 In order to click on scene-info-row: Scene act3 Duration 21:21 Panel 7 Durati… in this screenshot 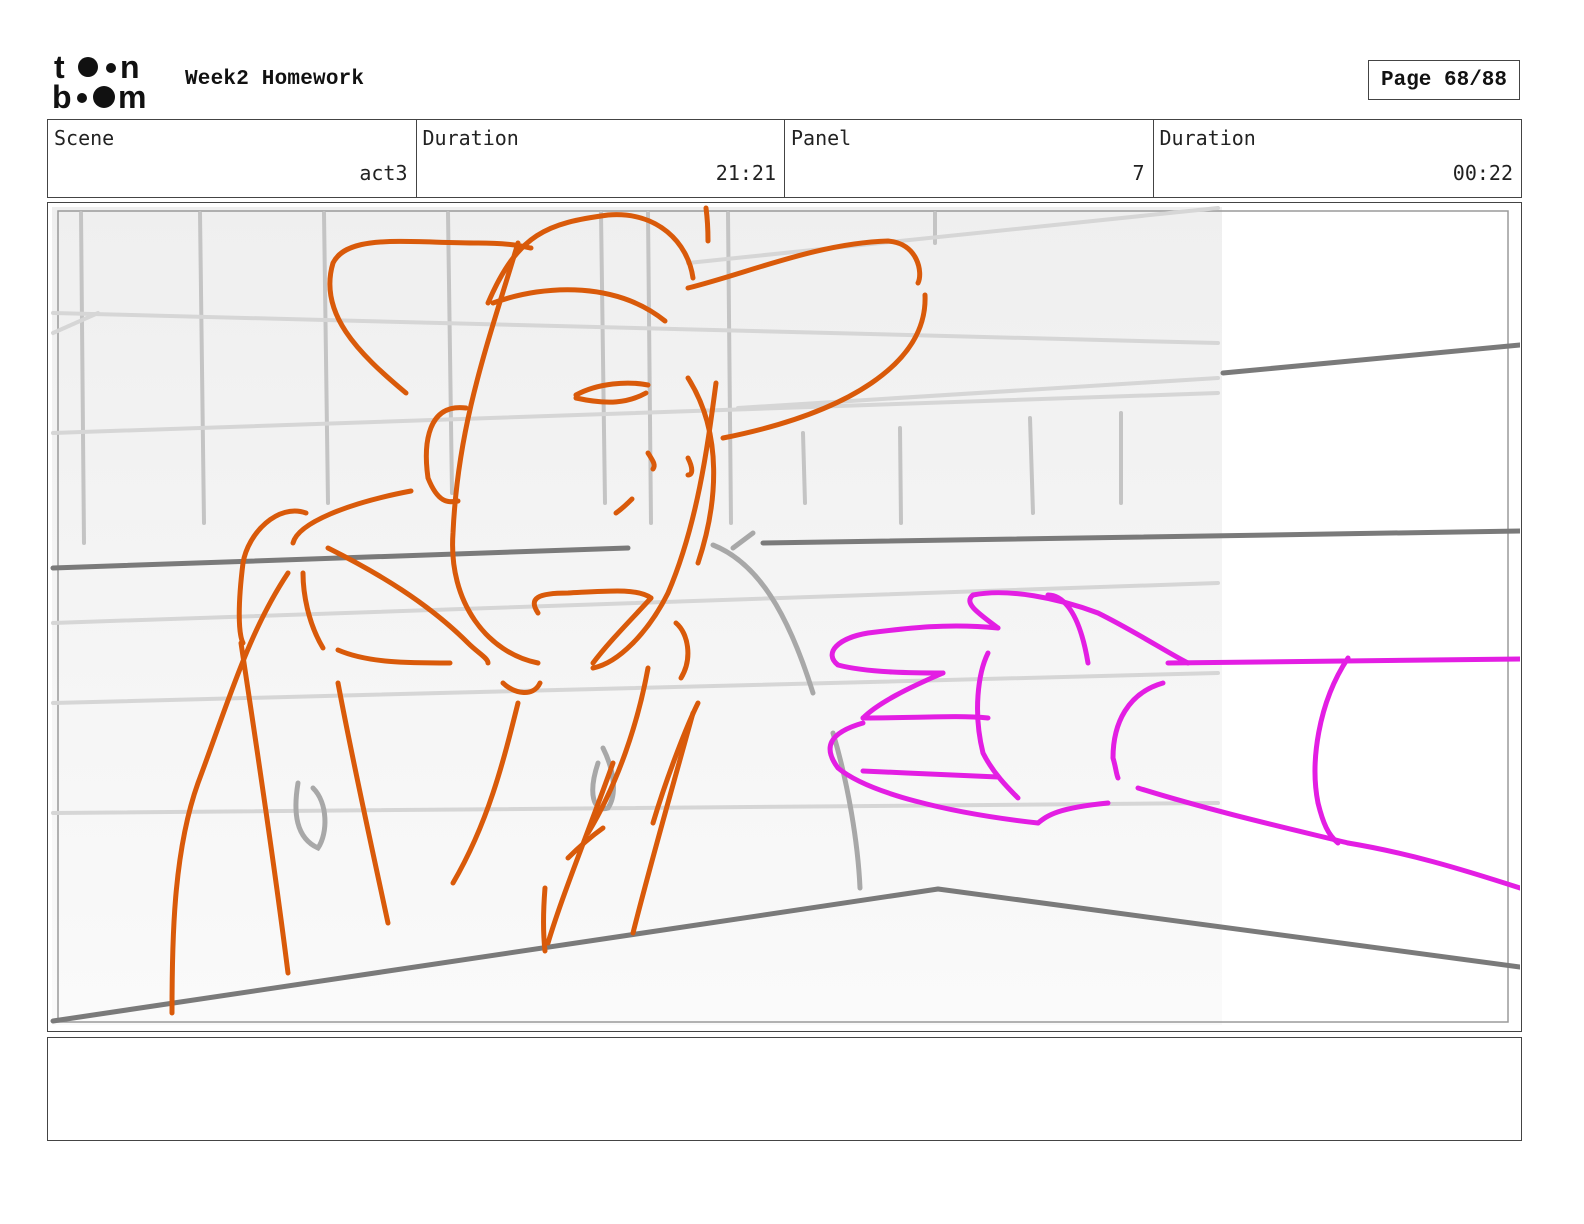, I will do `click(784, 158)`.